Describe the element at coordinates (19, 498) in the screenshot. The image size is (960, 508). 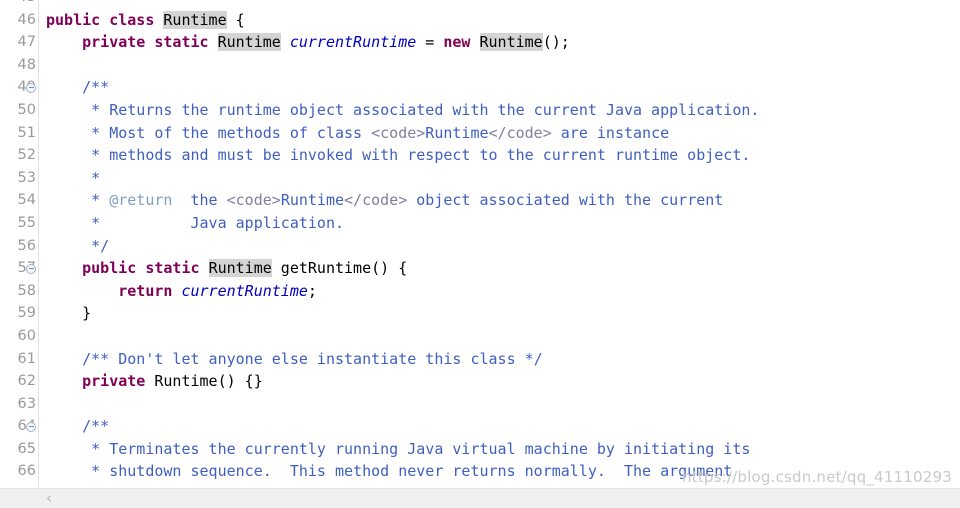
I see `scrollbar-gutter-pad` at that location.